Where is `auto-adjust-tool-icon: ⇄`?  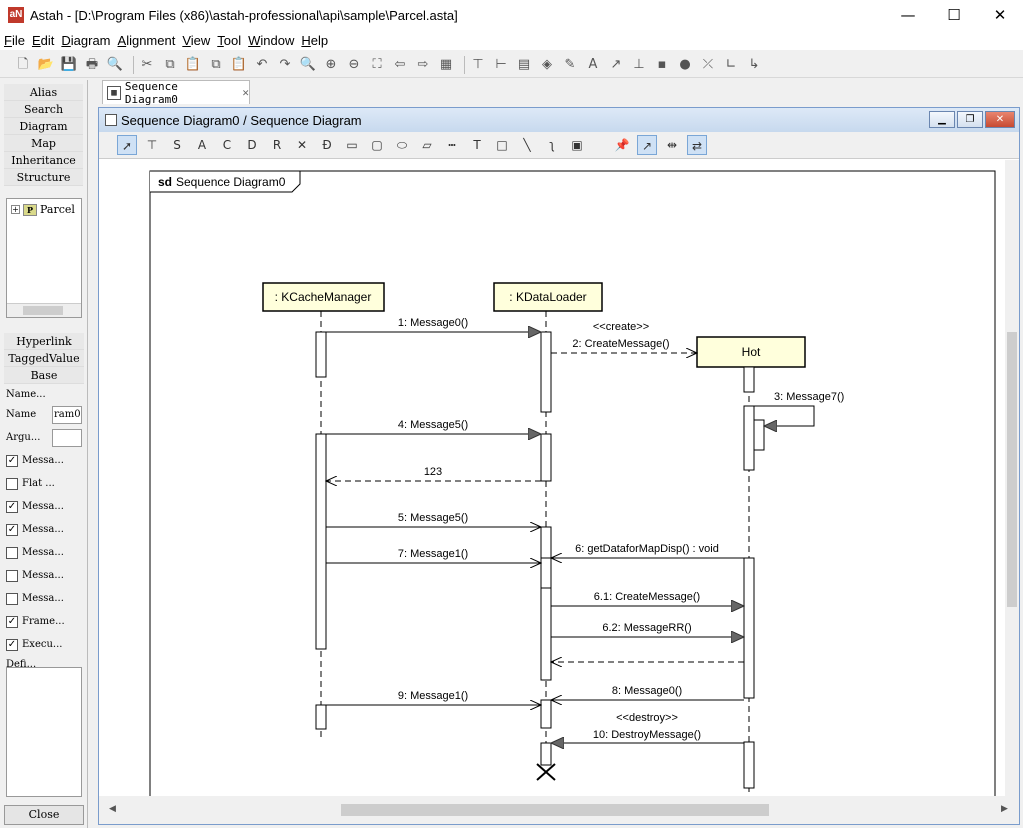
auto-adjust-tool-icon: ⇄ is located at coordinates (697, 145).